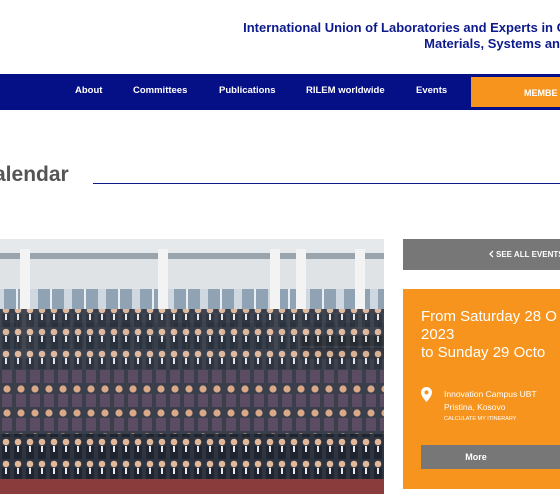 Image resolution: width=560 pixels, height=494 pixels. Describe the element at coordinates (431, 90) in the screenshot. I see `nav-item-events: Events` at that location.